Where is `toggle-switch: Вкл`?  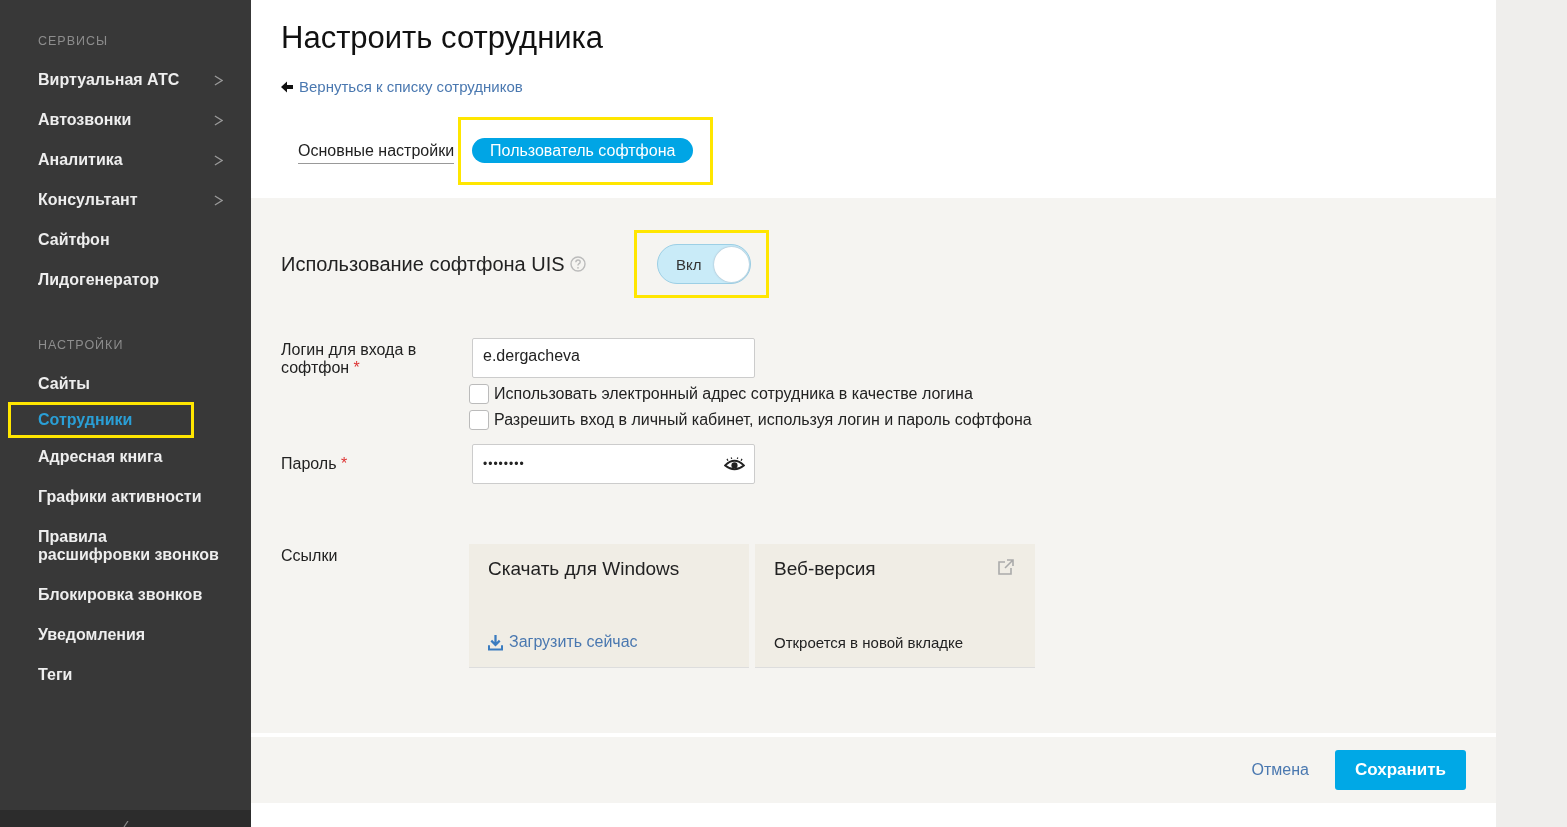
toggle-switch: Вкл is located at coordinates (704, 264).